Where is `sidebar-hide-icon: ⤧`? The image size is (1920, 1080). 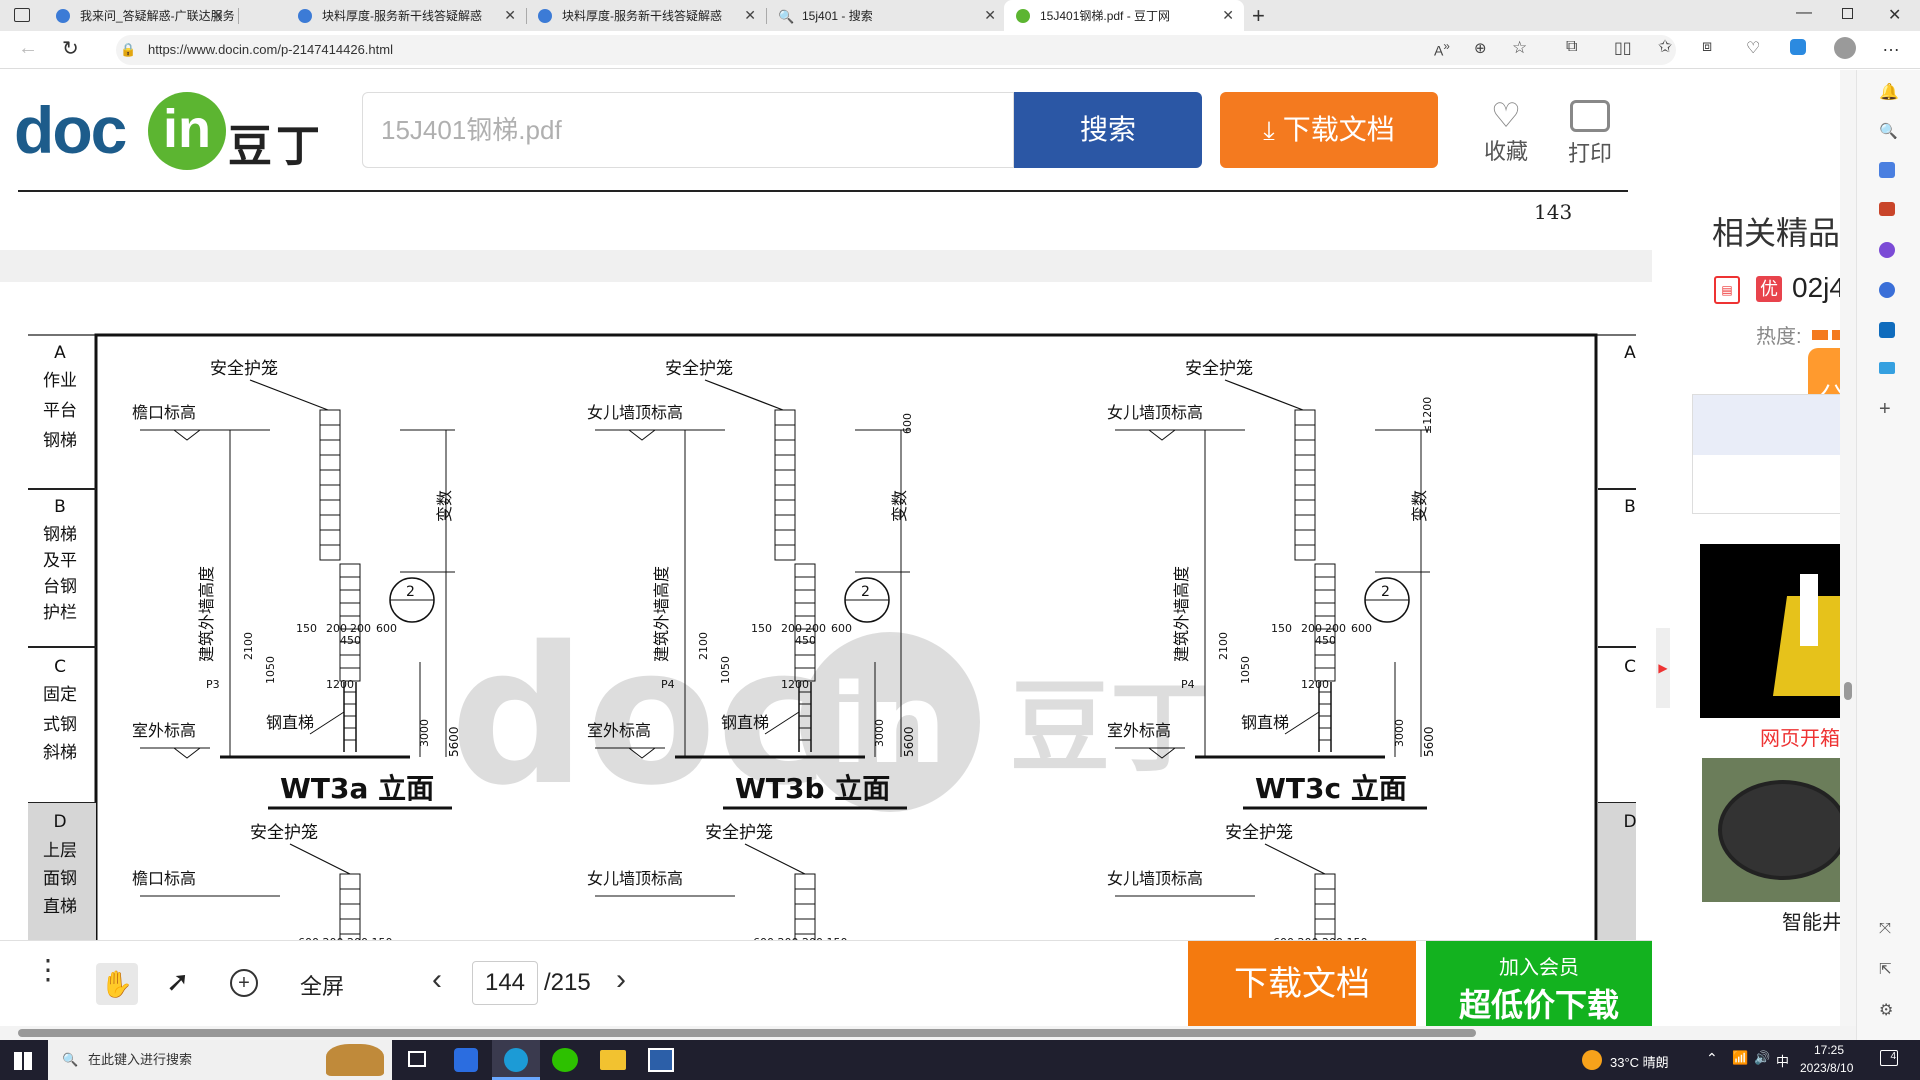 sidebar-hide-icon: ⤧ is located at coordinates (1885, 928).